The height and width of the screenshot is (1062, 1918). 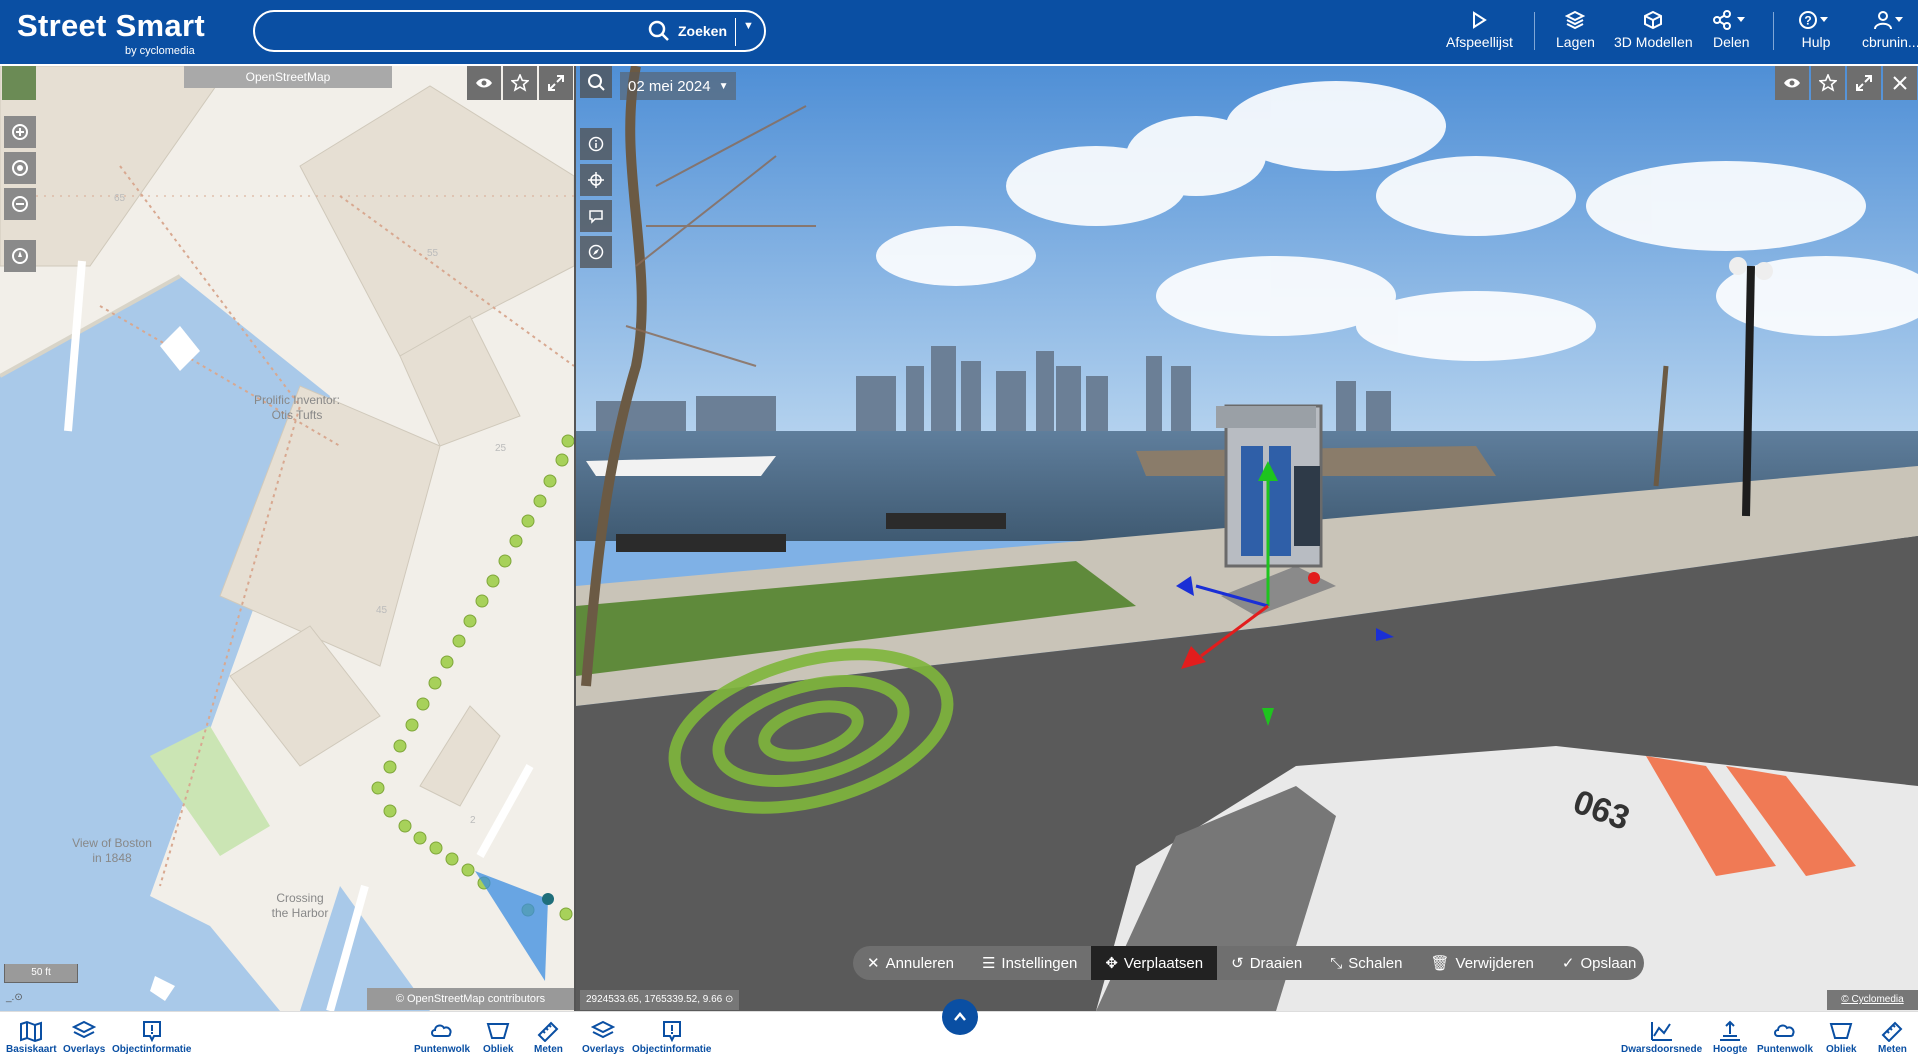 I want to click on info-marker-icon, so click(x=671, y=1031).